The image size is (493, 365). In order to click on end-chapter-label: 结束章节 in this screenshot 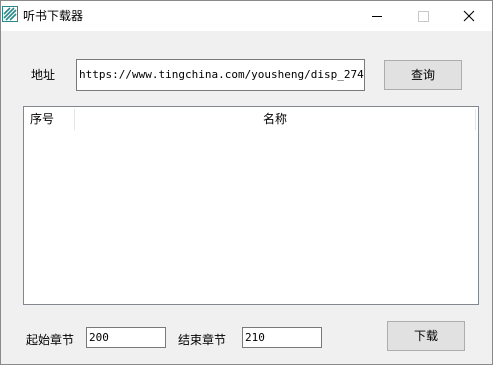, I will do `click(202, 340)`.